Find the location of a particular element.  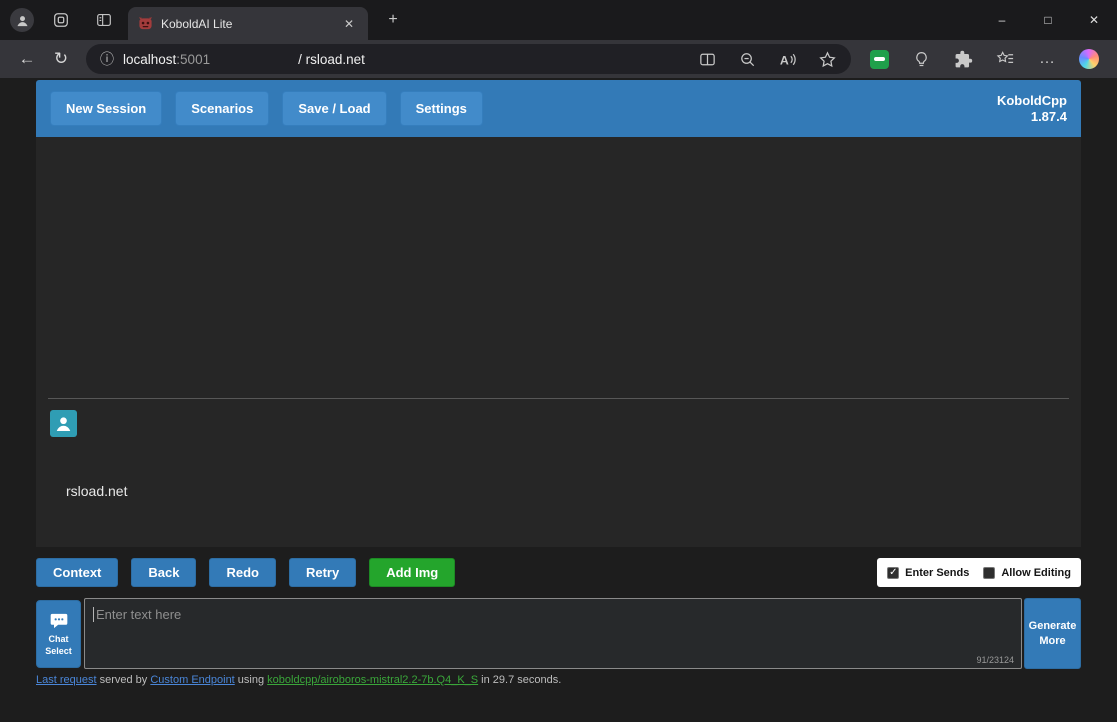

read-aloud-icon: A is located at coordinates (787, 60).